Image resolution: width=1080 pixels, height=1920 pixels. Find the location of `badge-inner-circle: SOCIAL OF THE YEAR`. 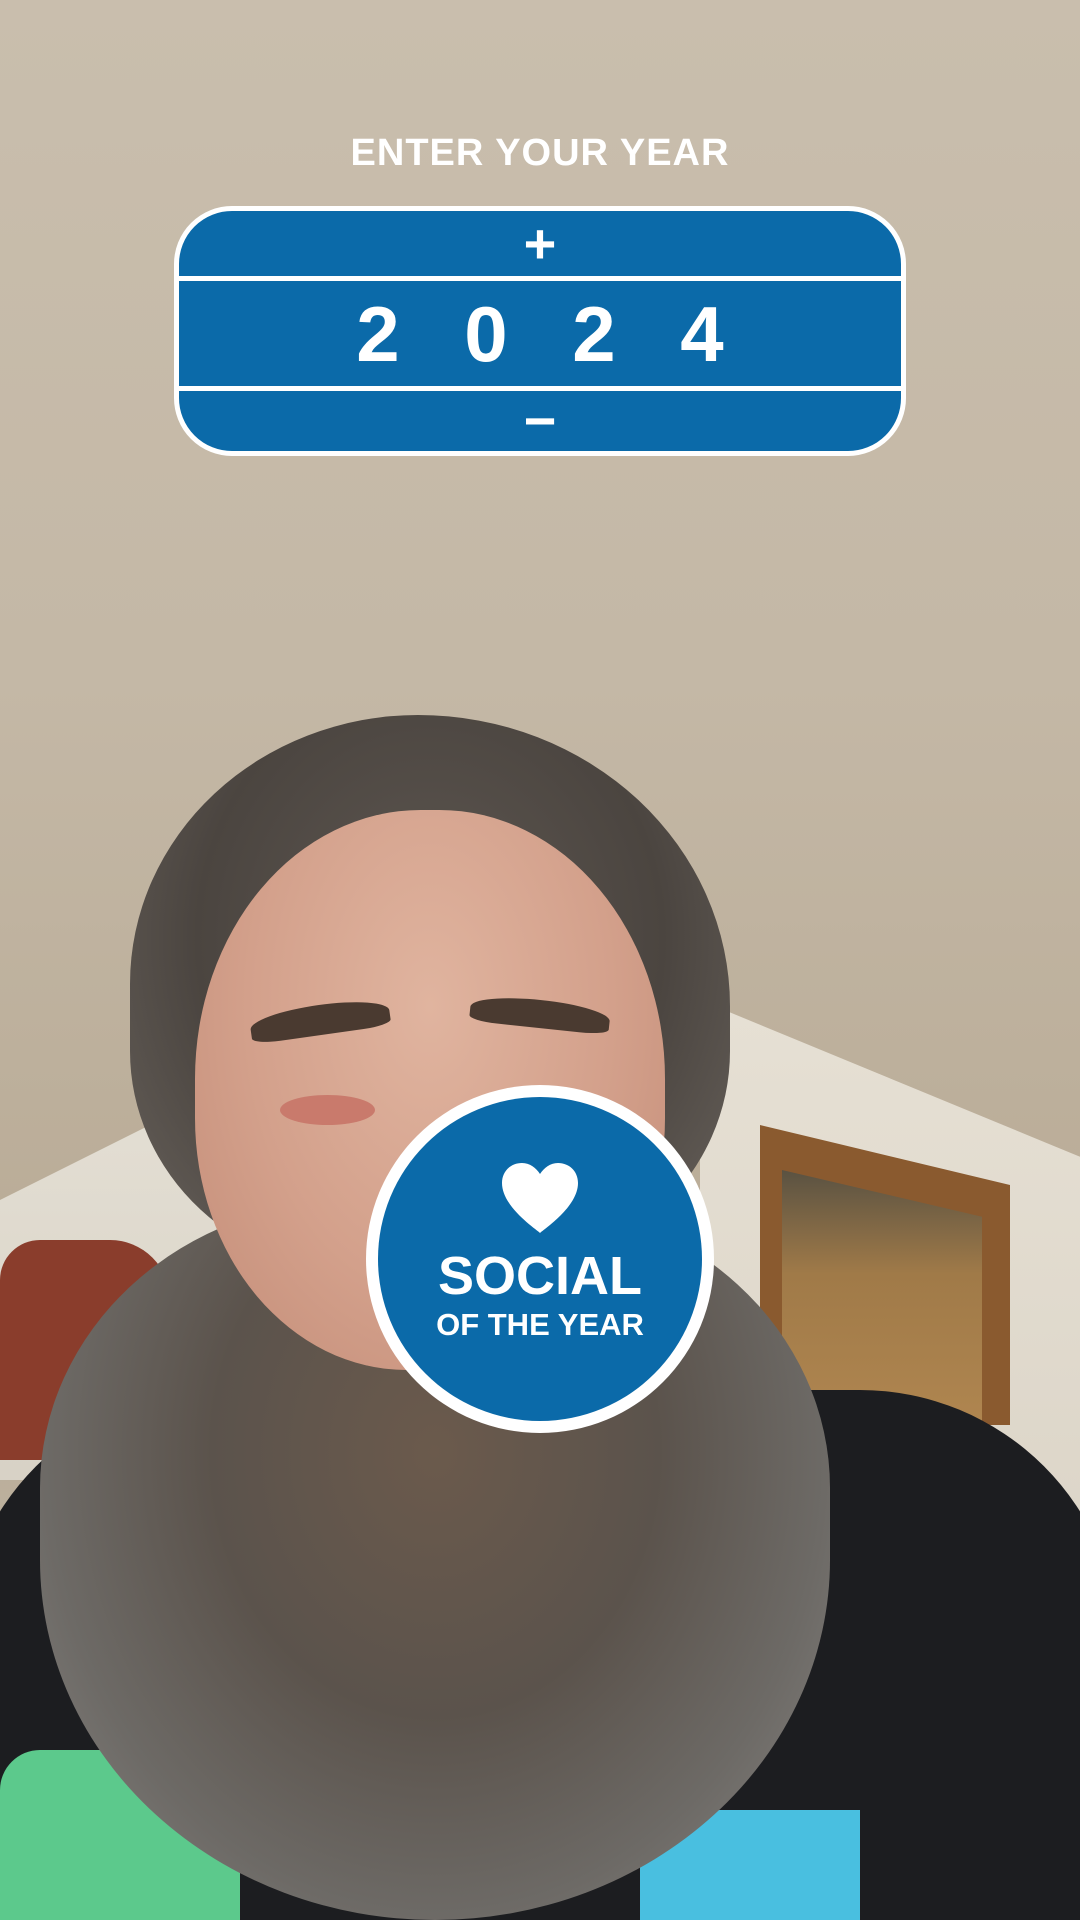

badge-inner-circle: SOCIAL OF THE YEAR is located at coordinates (540, 1259).